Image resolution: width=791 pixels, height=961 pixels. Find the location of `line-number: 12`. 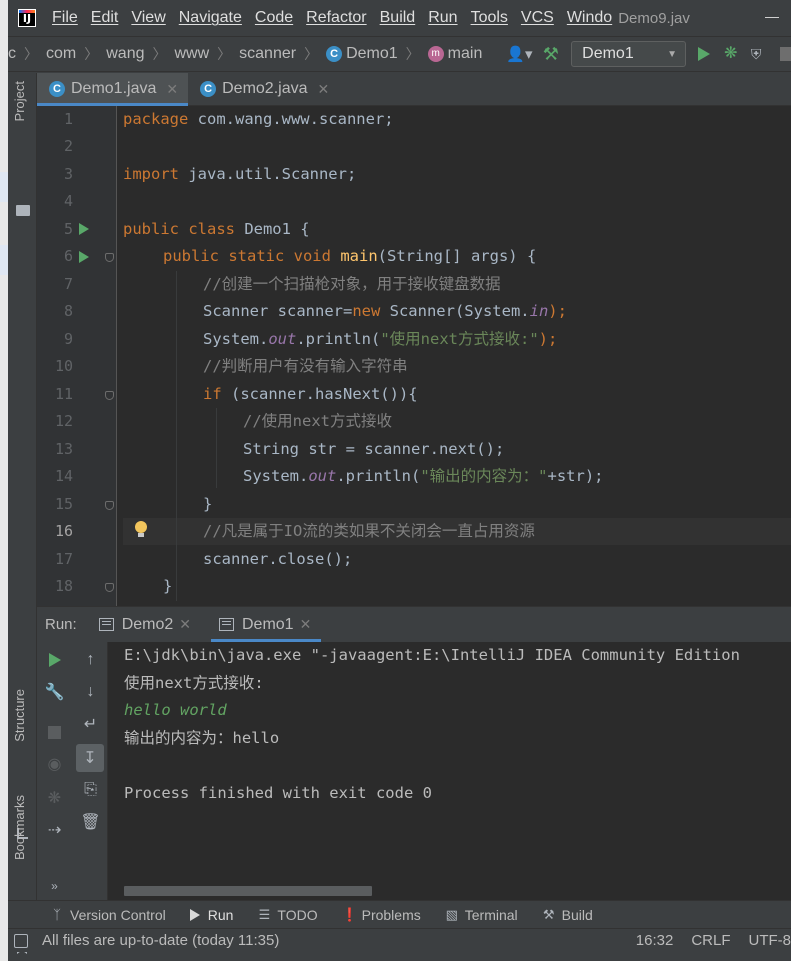

line-number: 12 is located at coordinates (63, 421).